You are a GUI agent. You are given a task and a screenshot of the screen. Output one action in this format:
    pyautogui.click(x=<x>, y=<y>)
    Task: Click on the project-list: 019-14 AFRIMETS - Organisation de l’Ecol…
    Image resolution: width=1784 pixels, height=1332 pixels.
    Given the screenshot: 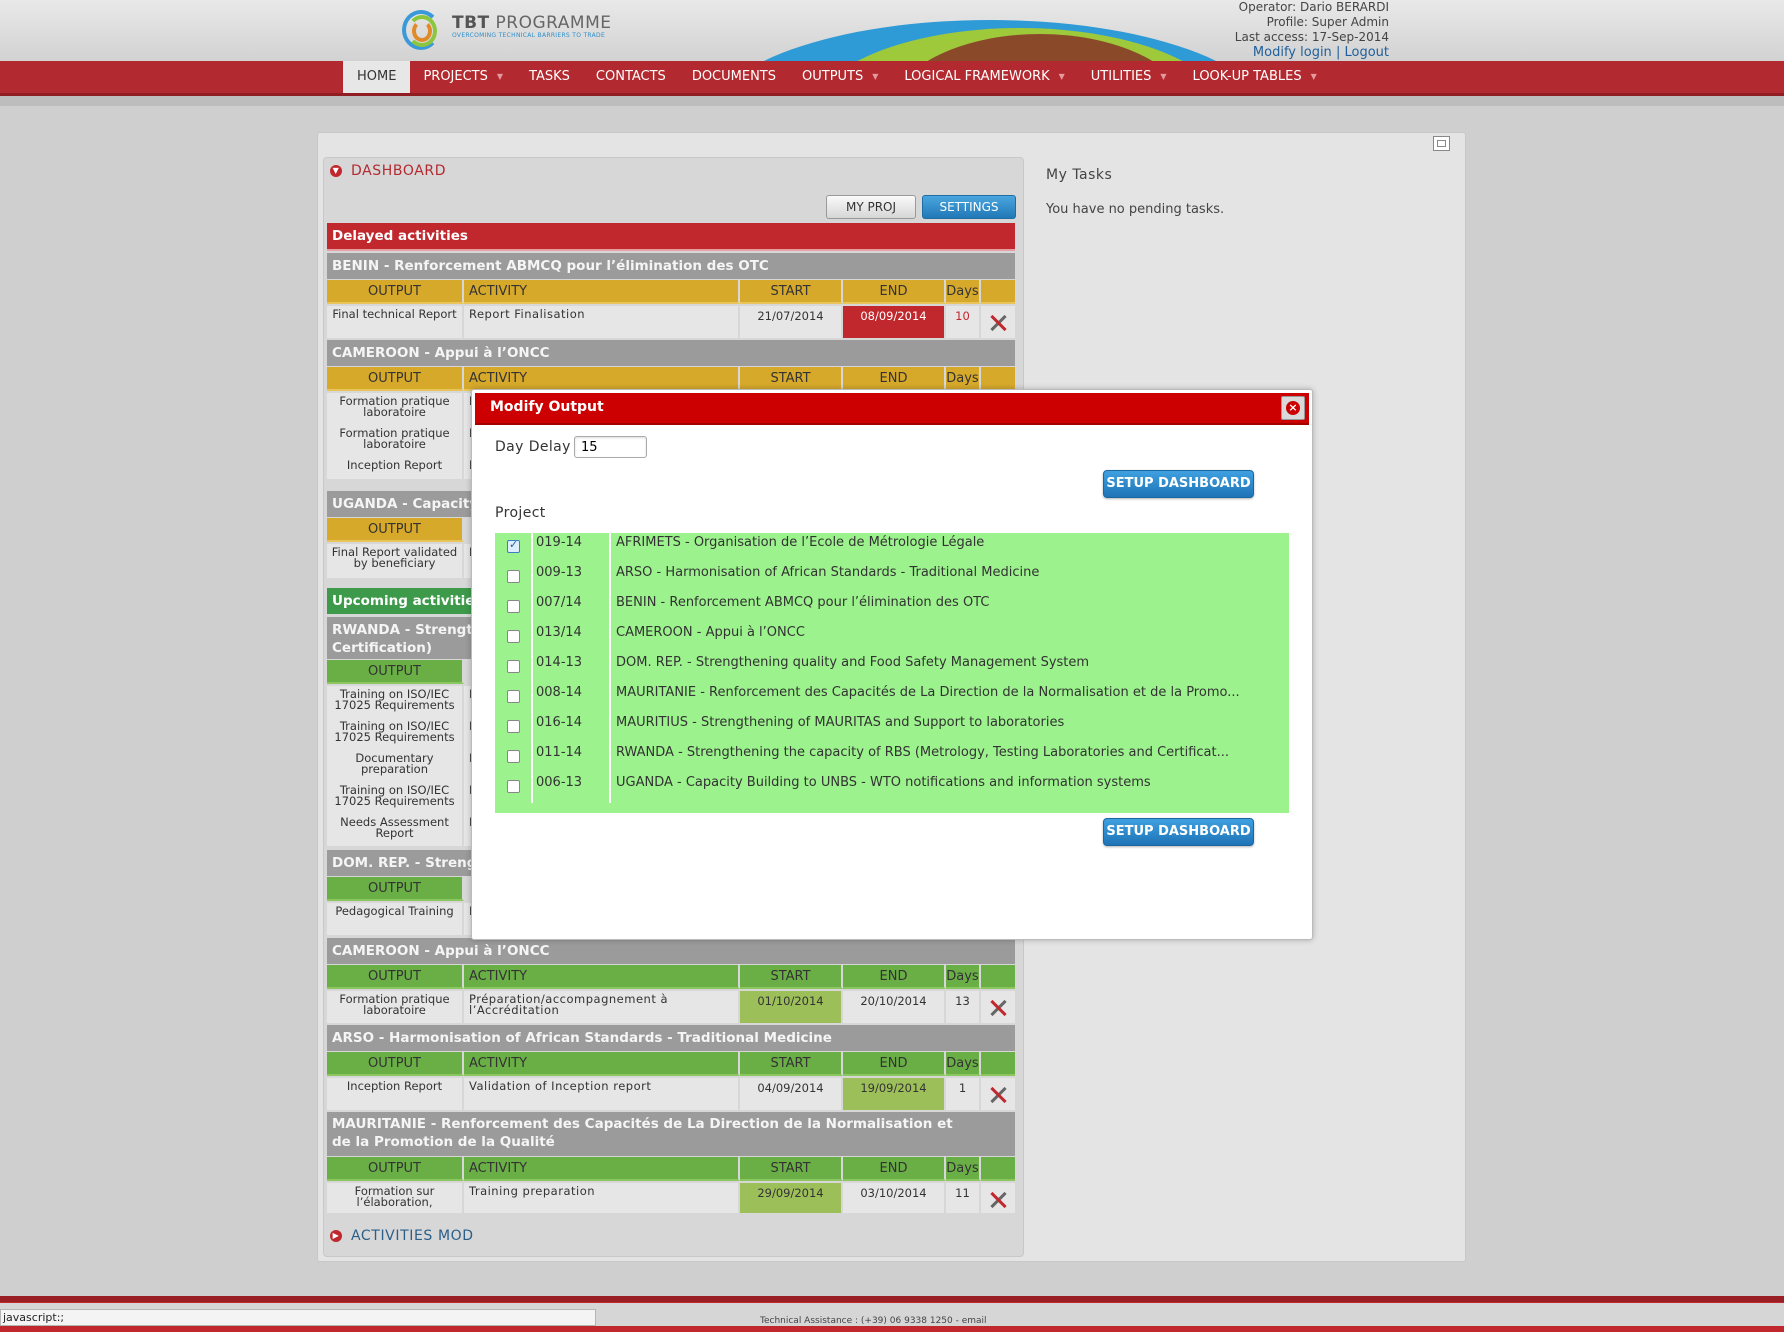 What is the action you would take?
    pyautogui.click(x=892, y=673)
    